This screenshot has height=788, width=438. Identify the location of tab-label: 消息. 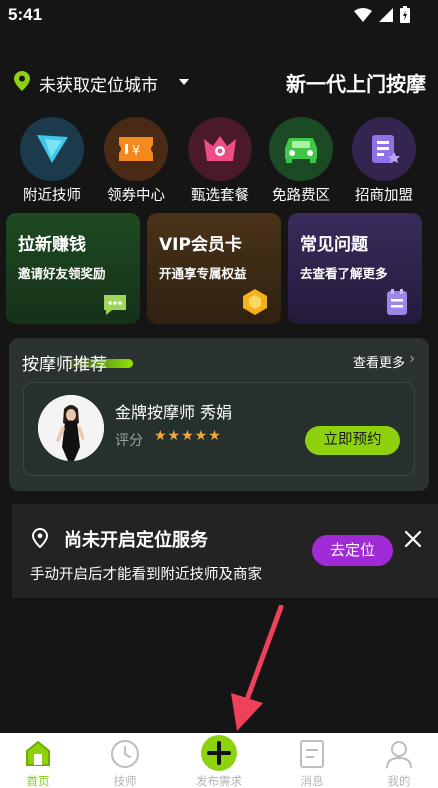
(312, 781).